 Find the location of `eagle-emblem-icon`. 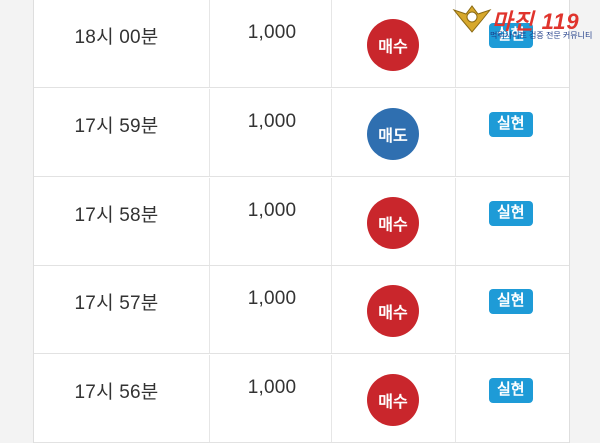

eagle-emblem-icon is located at coordinates (472, 19).